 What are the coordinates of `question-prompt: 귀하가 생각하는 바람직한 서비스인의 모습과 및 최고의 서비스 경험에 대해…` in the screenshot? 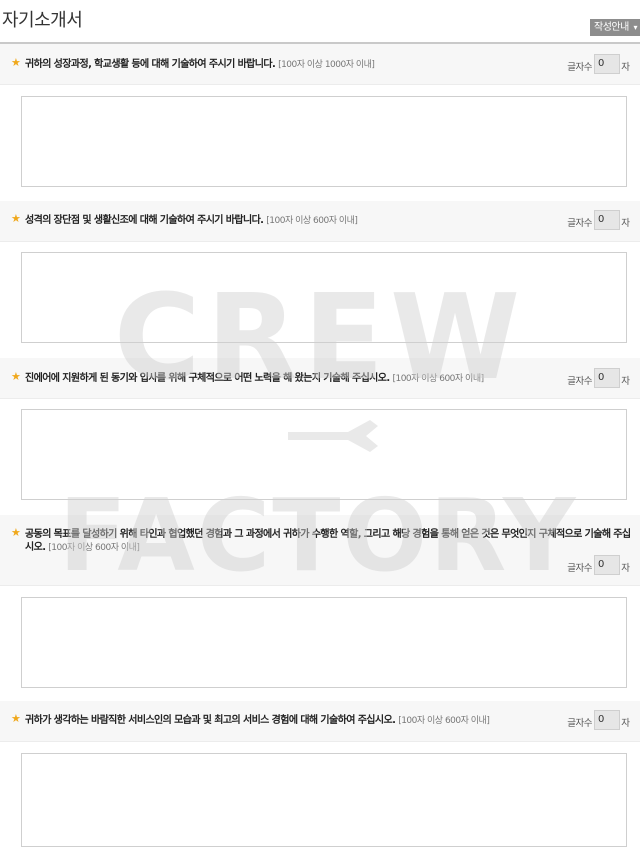 It's located at (210, 720).